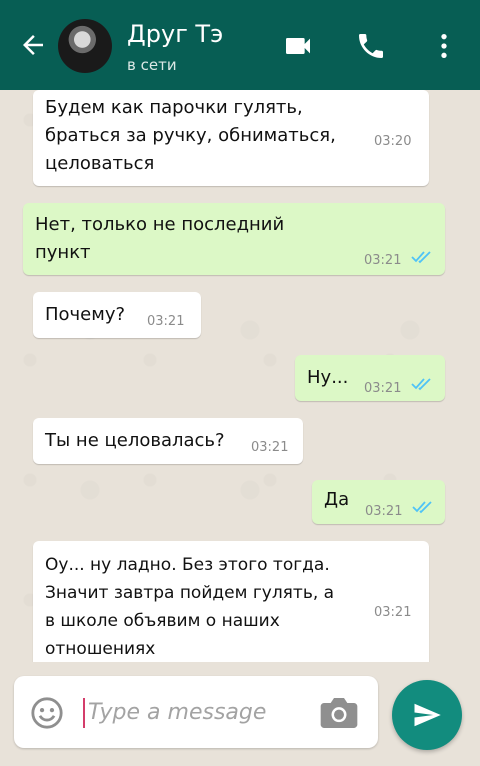  What do you see at coordinates (152, 65) in the screenshot?
I see `contact-status: в сети` at bounding box center [152, 65].